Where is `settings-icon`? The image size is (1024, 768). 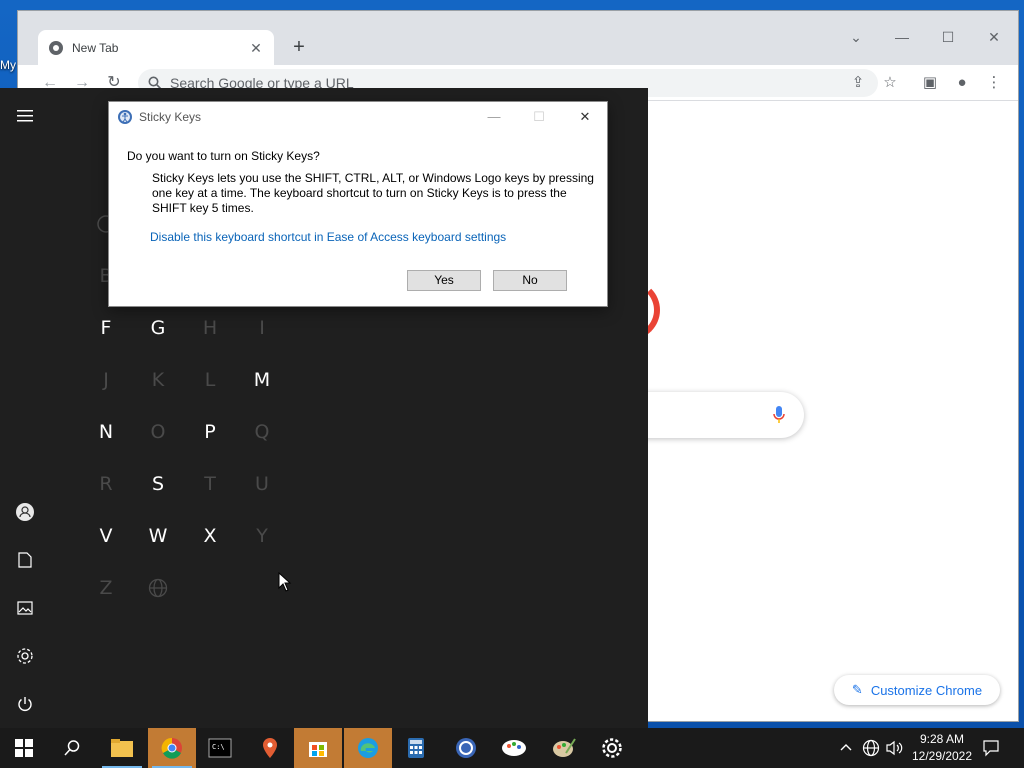 settings-icon is located at coordinates (612, 748).